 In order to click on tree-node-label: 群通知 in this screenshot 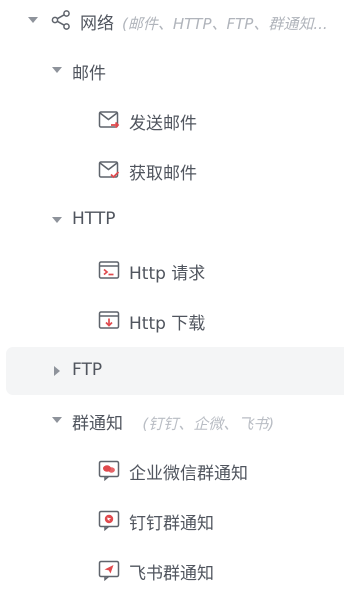, I will do `click(97, 424)`.